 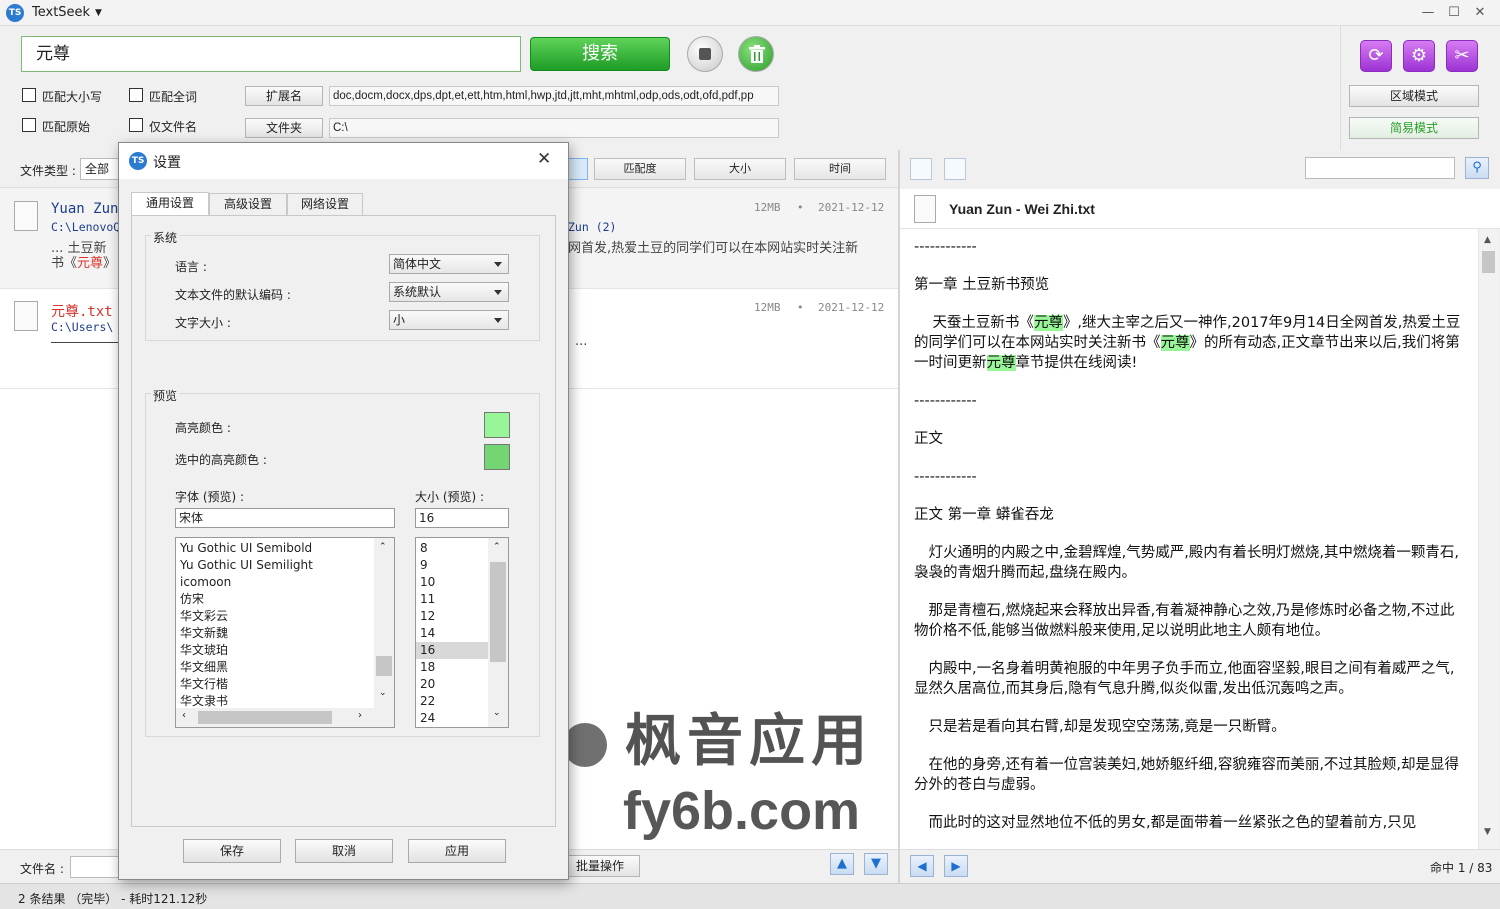 I want to click on previous-hit-button: ◀, so click(x=922, y=866).